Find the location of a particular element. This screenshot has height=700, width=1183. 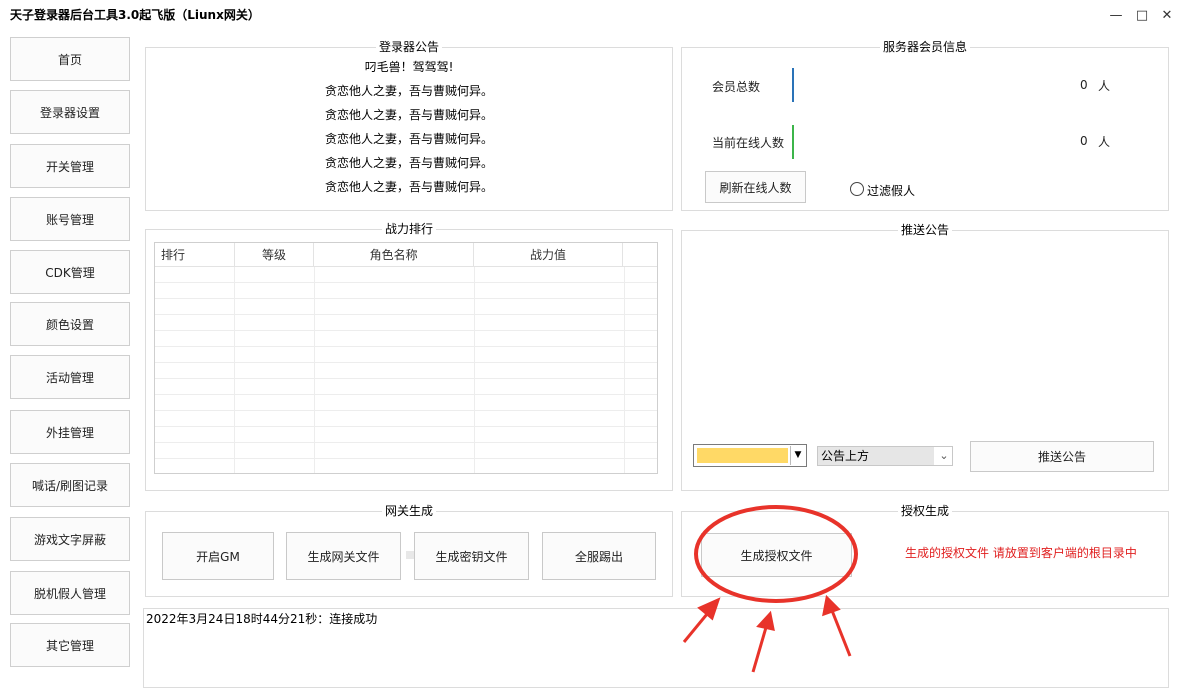

annotation-arrow-middle is located at coordinates (760, 648).